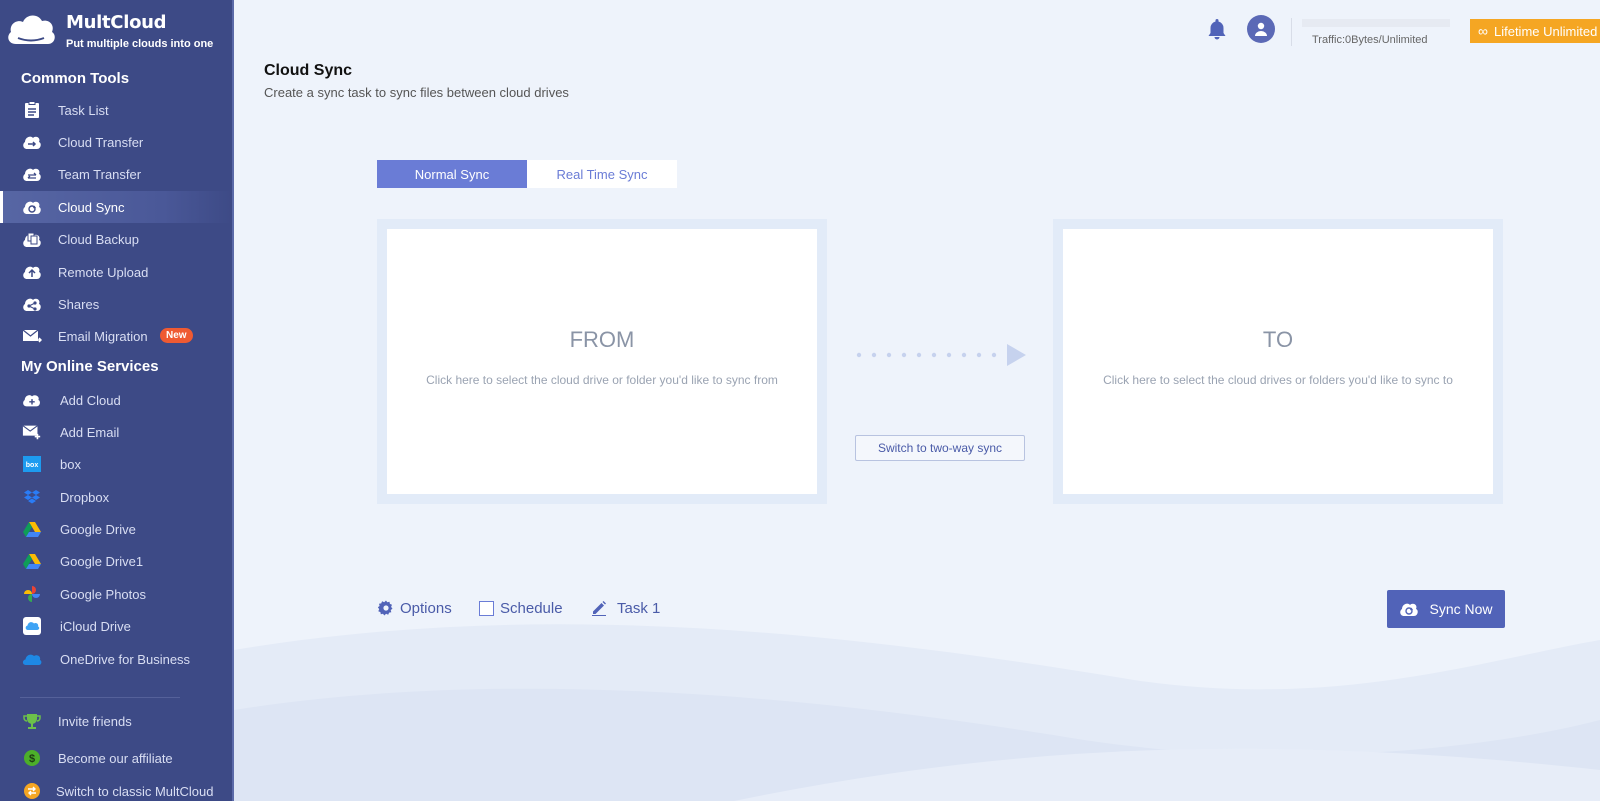 The height and width of the screenshot is (801, 1600). What do you see at coordinates (75, 78) in the screenshot?
I see `common-tools-title: Common Tools` at bounding box center [75, 78].